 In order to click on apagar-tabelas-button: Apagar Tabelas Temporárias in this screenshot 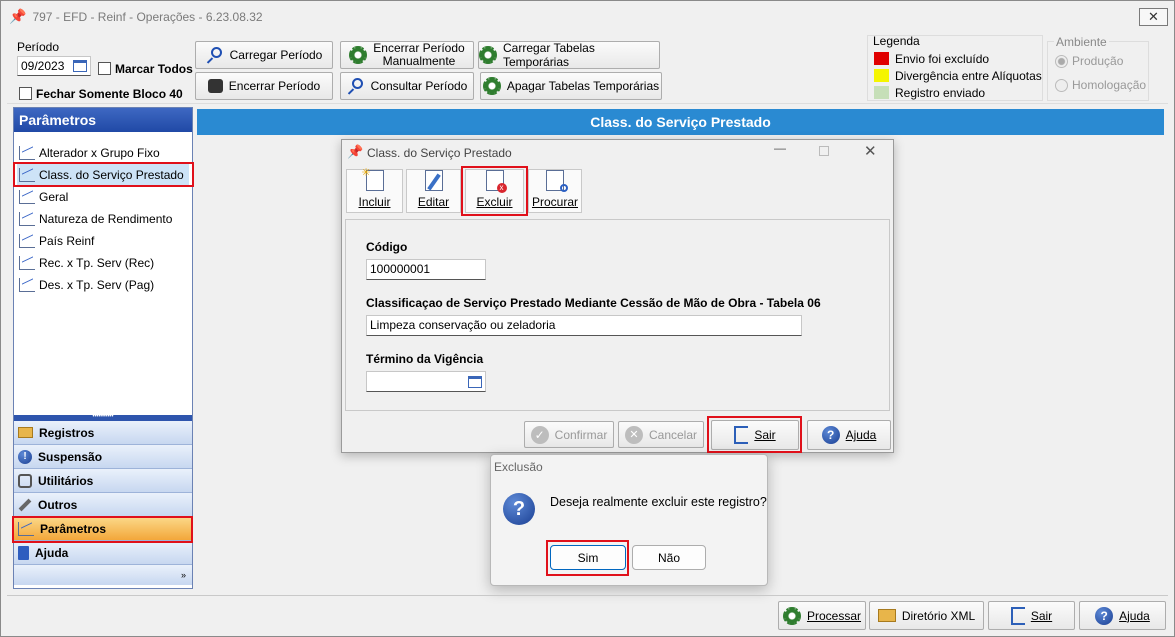, I will do `click(571, 86)`.